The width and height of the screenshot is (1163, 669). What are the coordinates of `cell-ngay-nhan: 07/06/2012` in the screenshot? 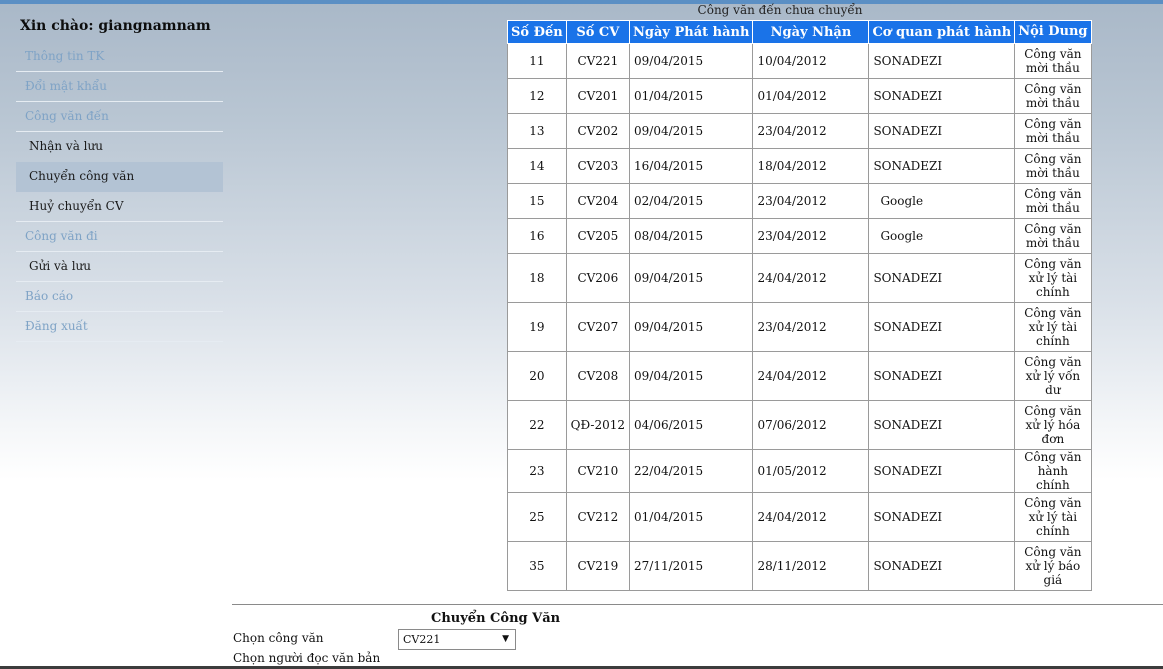 It's located at (811, 425).